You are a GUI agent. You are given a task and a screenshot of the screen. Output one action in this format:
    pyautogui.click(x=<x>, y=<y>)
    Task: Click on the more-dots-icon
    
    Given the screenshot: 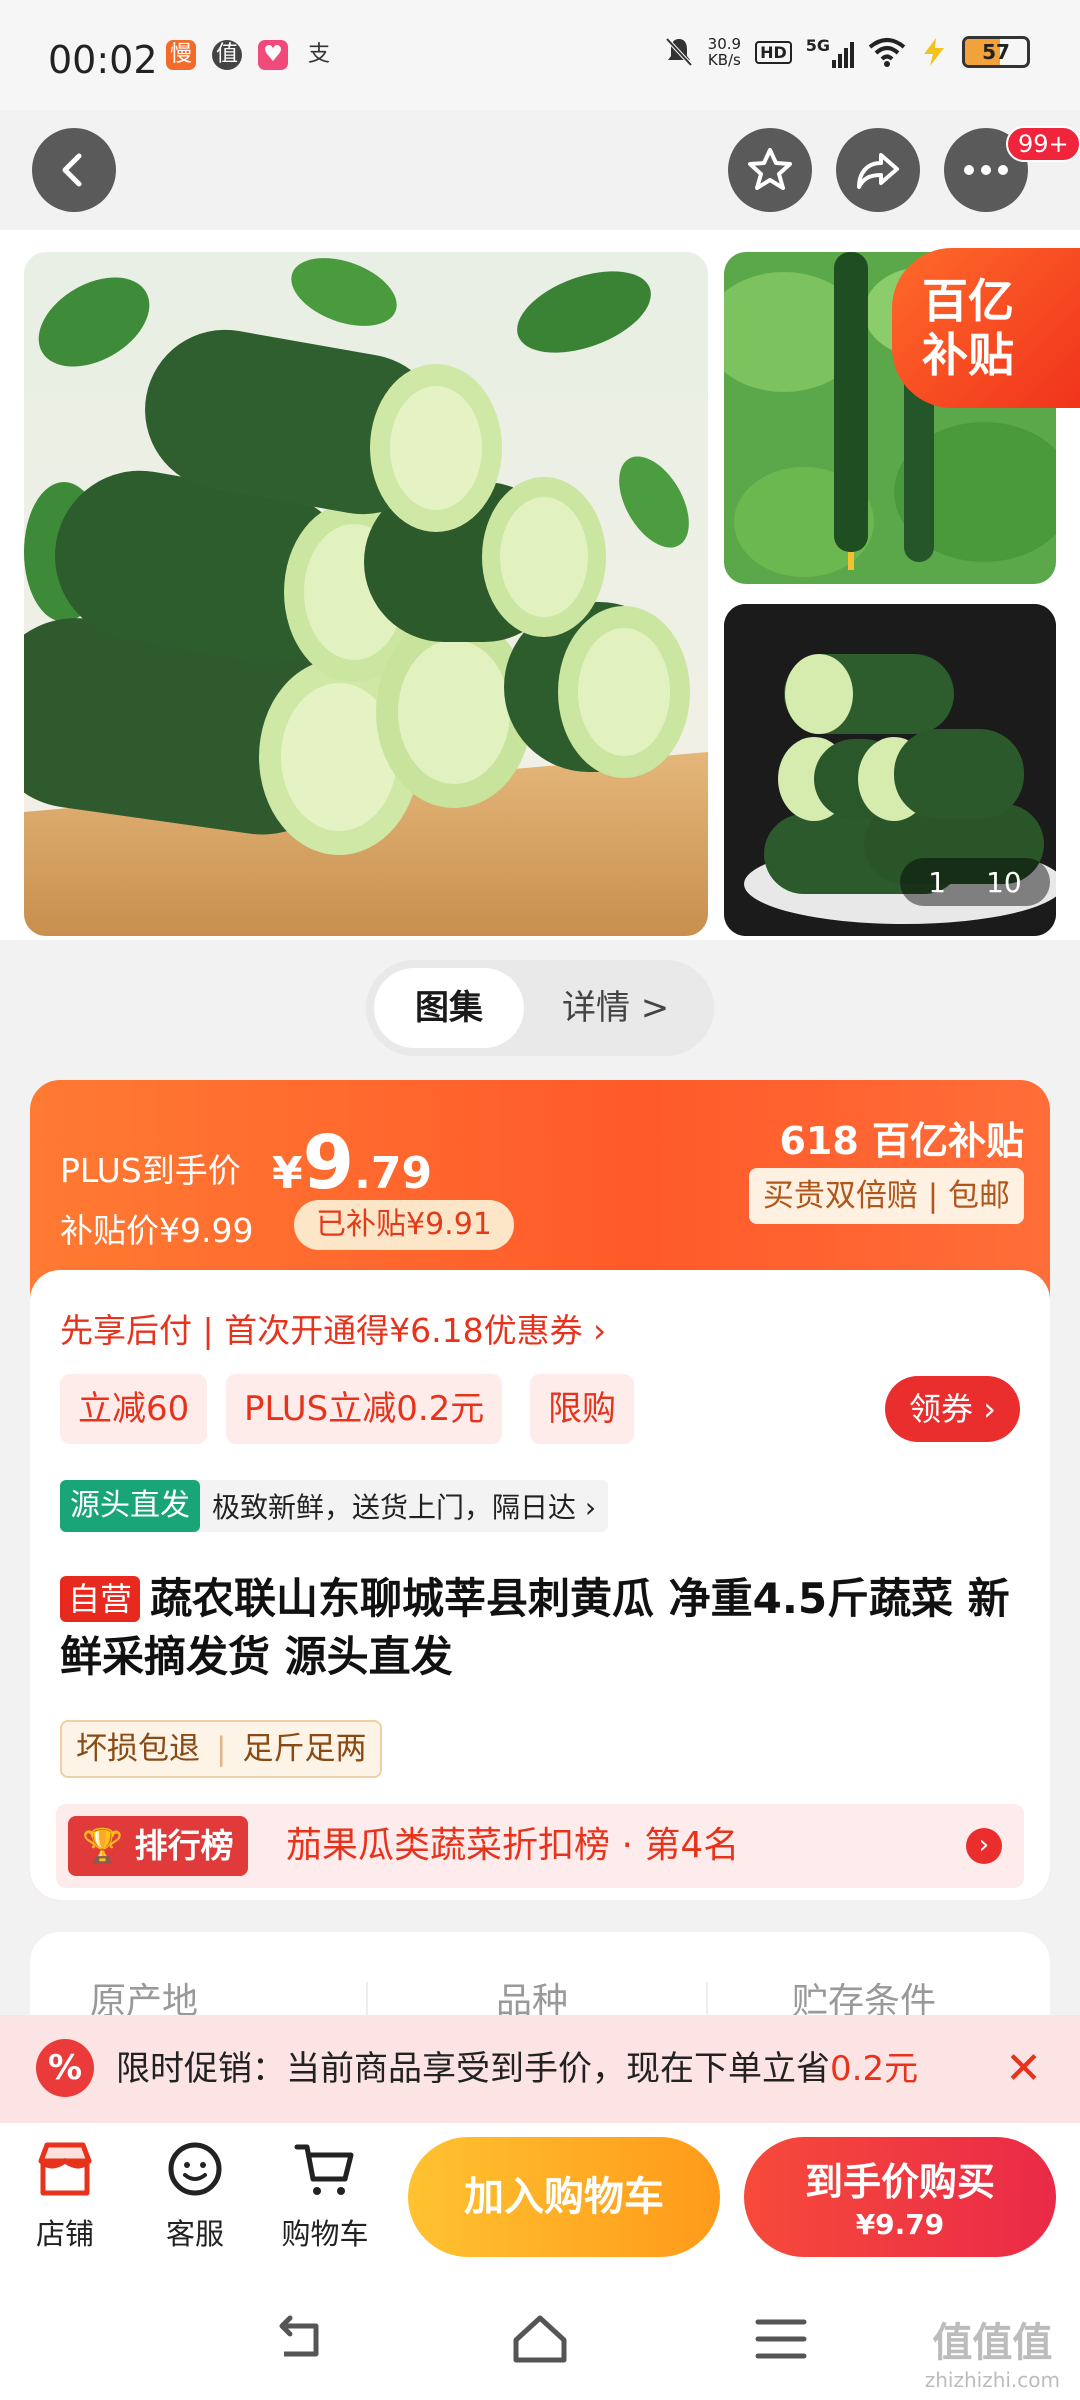 What is the action you would take?
    pyautogui.click(x=986, y=170)
    